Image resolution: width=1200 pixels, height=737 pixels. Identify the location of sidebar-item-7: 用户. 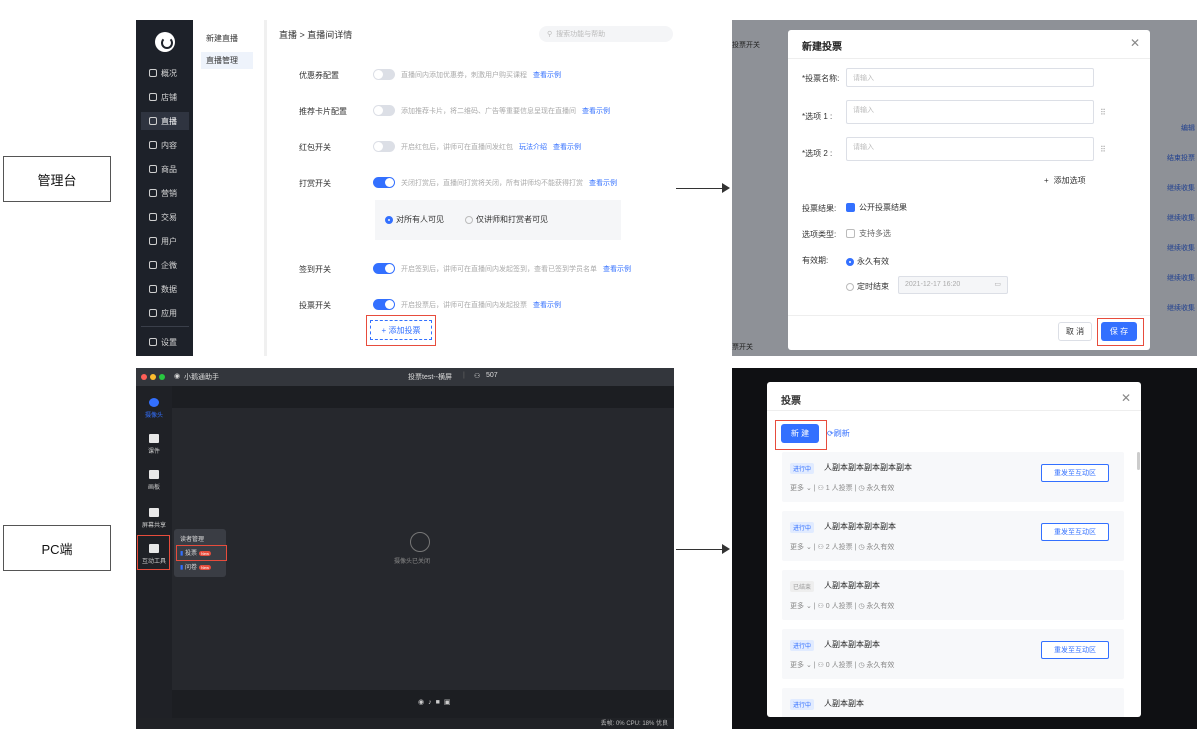
(165, 241).